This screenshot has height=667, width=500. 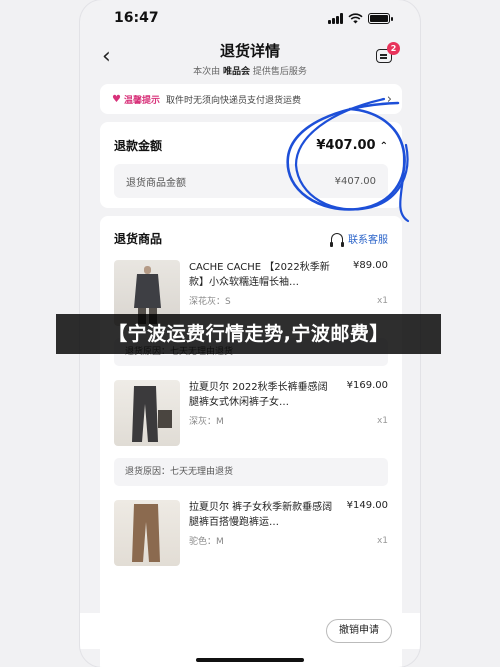 I want to click on wifi-icon, so click(x=355, y=17).